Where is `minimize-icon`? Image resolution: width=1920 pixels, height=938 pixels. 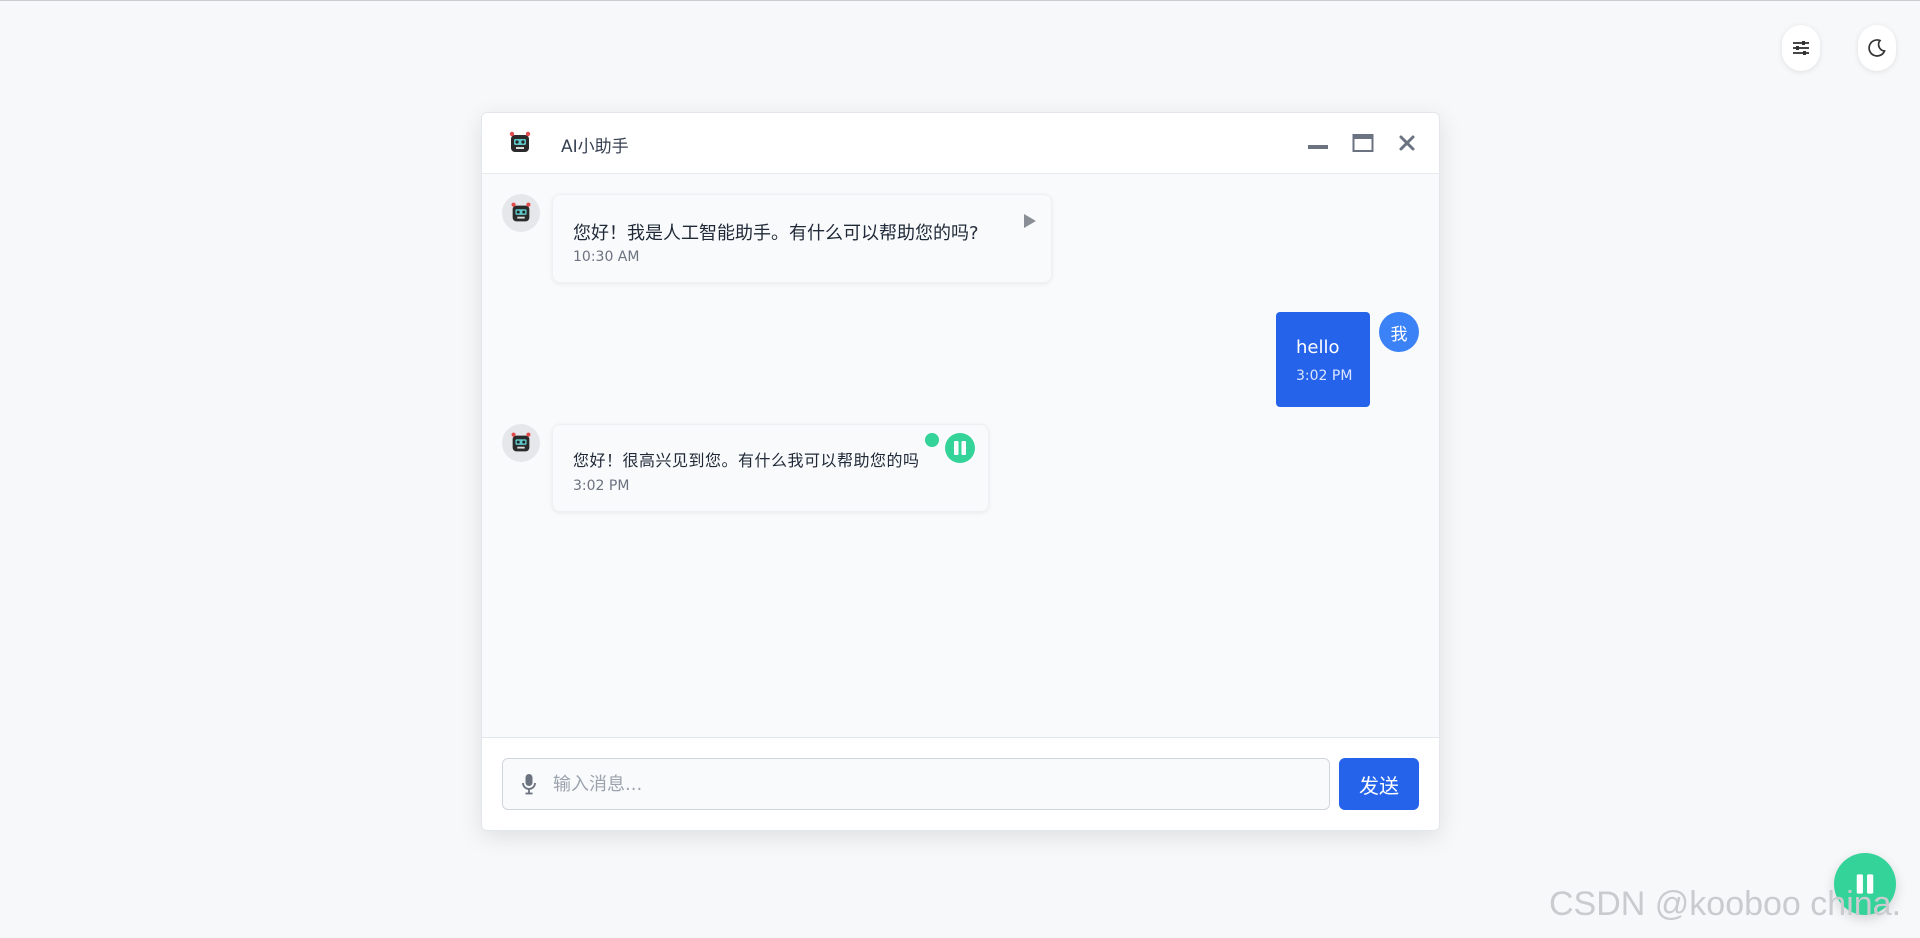 minimize-icon is located at coordinates (1318, 147).